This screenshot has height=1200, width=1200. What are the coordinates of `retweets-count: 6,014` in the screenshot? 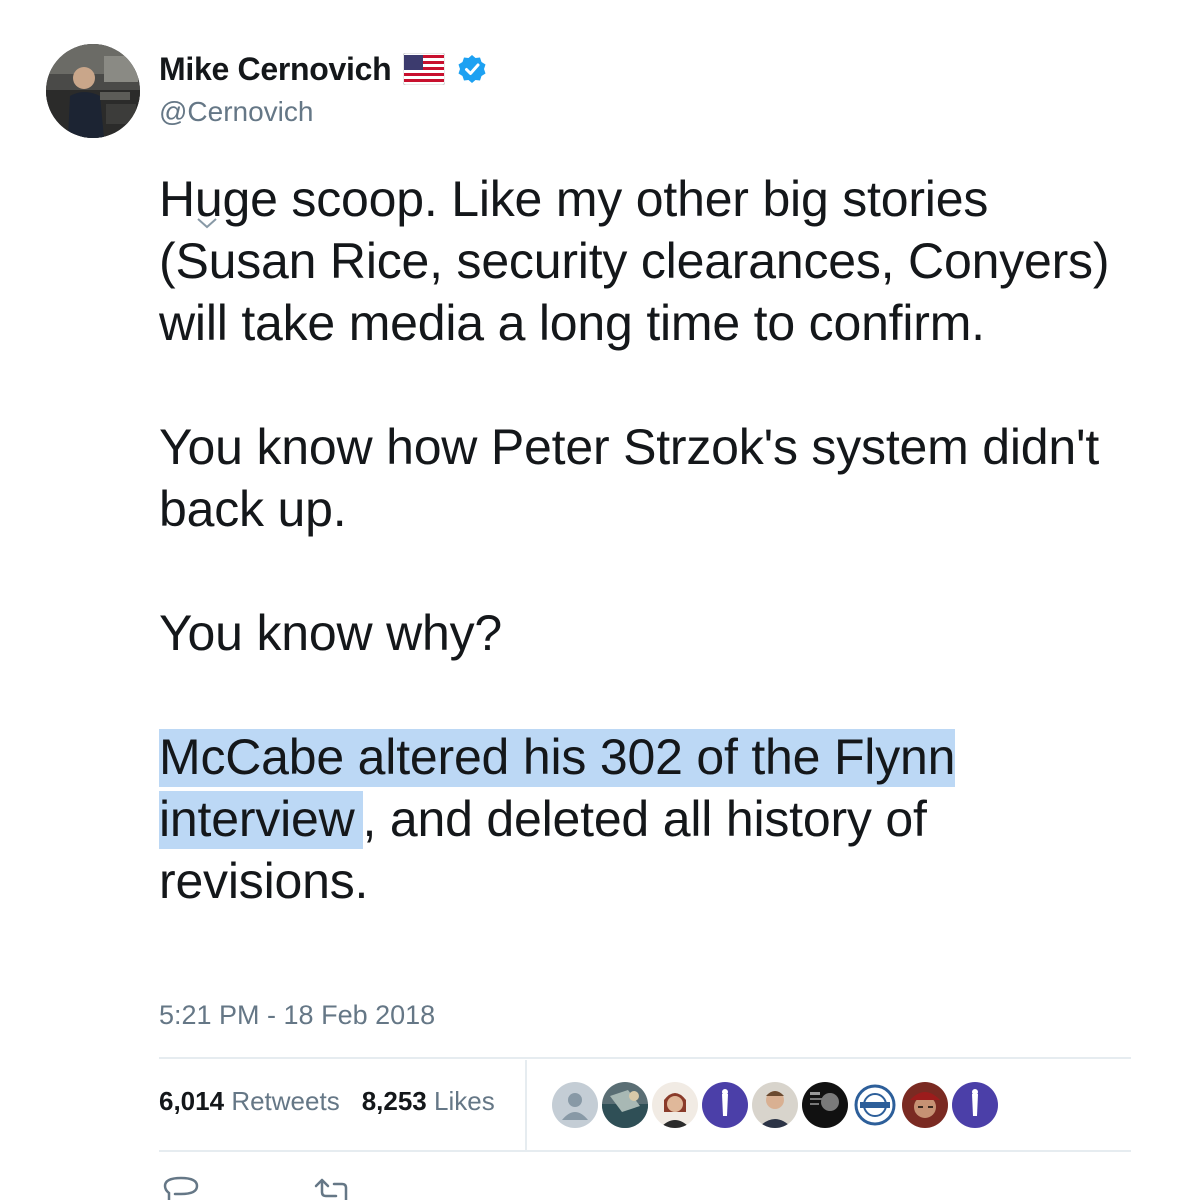 It's located at (192, 1101).